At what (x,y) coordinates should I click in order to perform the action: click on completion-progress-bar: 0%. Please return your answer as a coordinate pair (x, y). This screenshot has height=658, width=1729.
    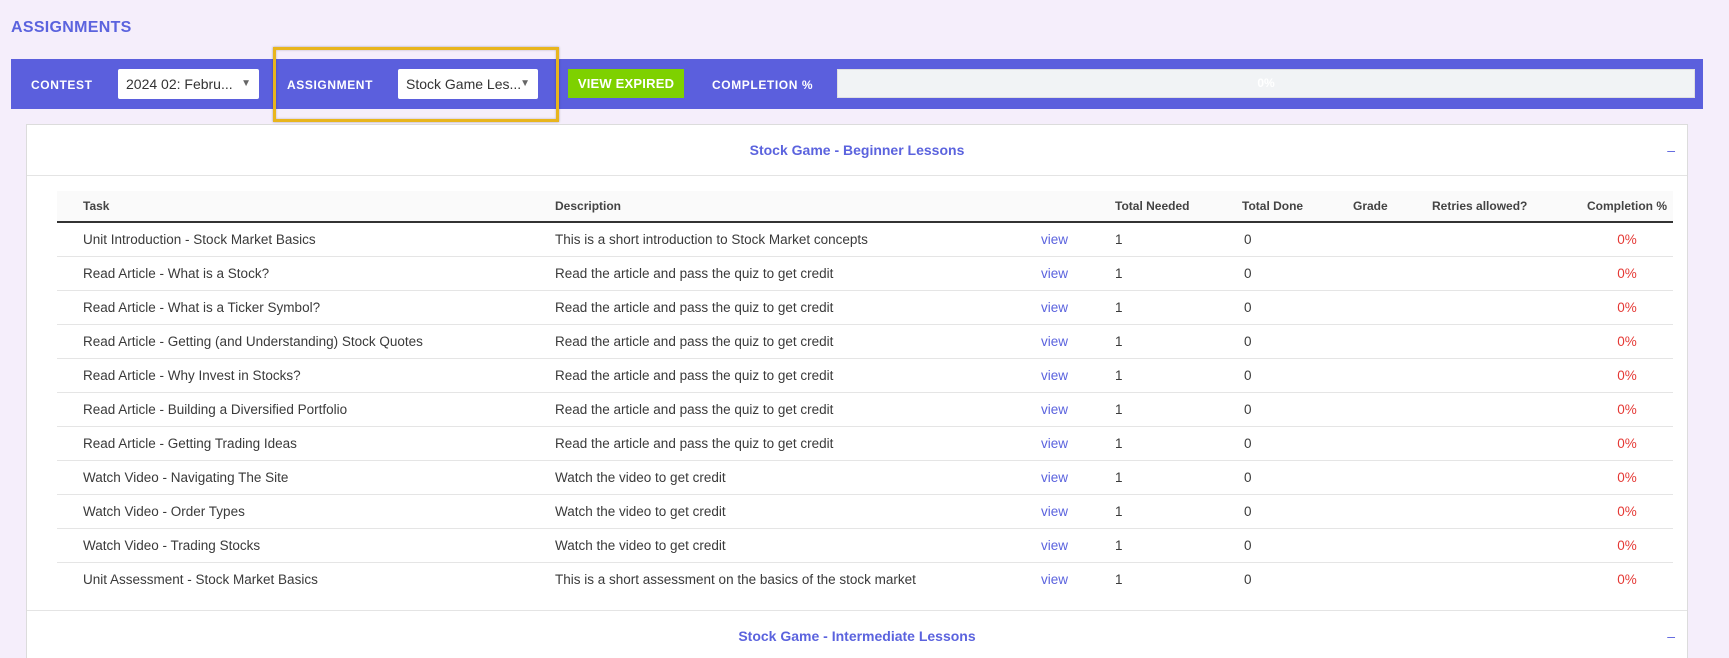
    Looking at the image, I should click on (1266, 83).